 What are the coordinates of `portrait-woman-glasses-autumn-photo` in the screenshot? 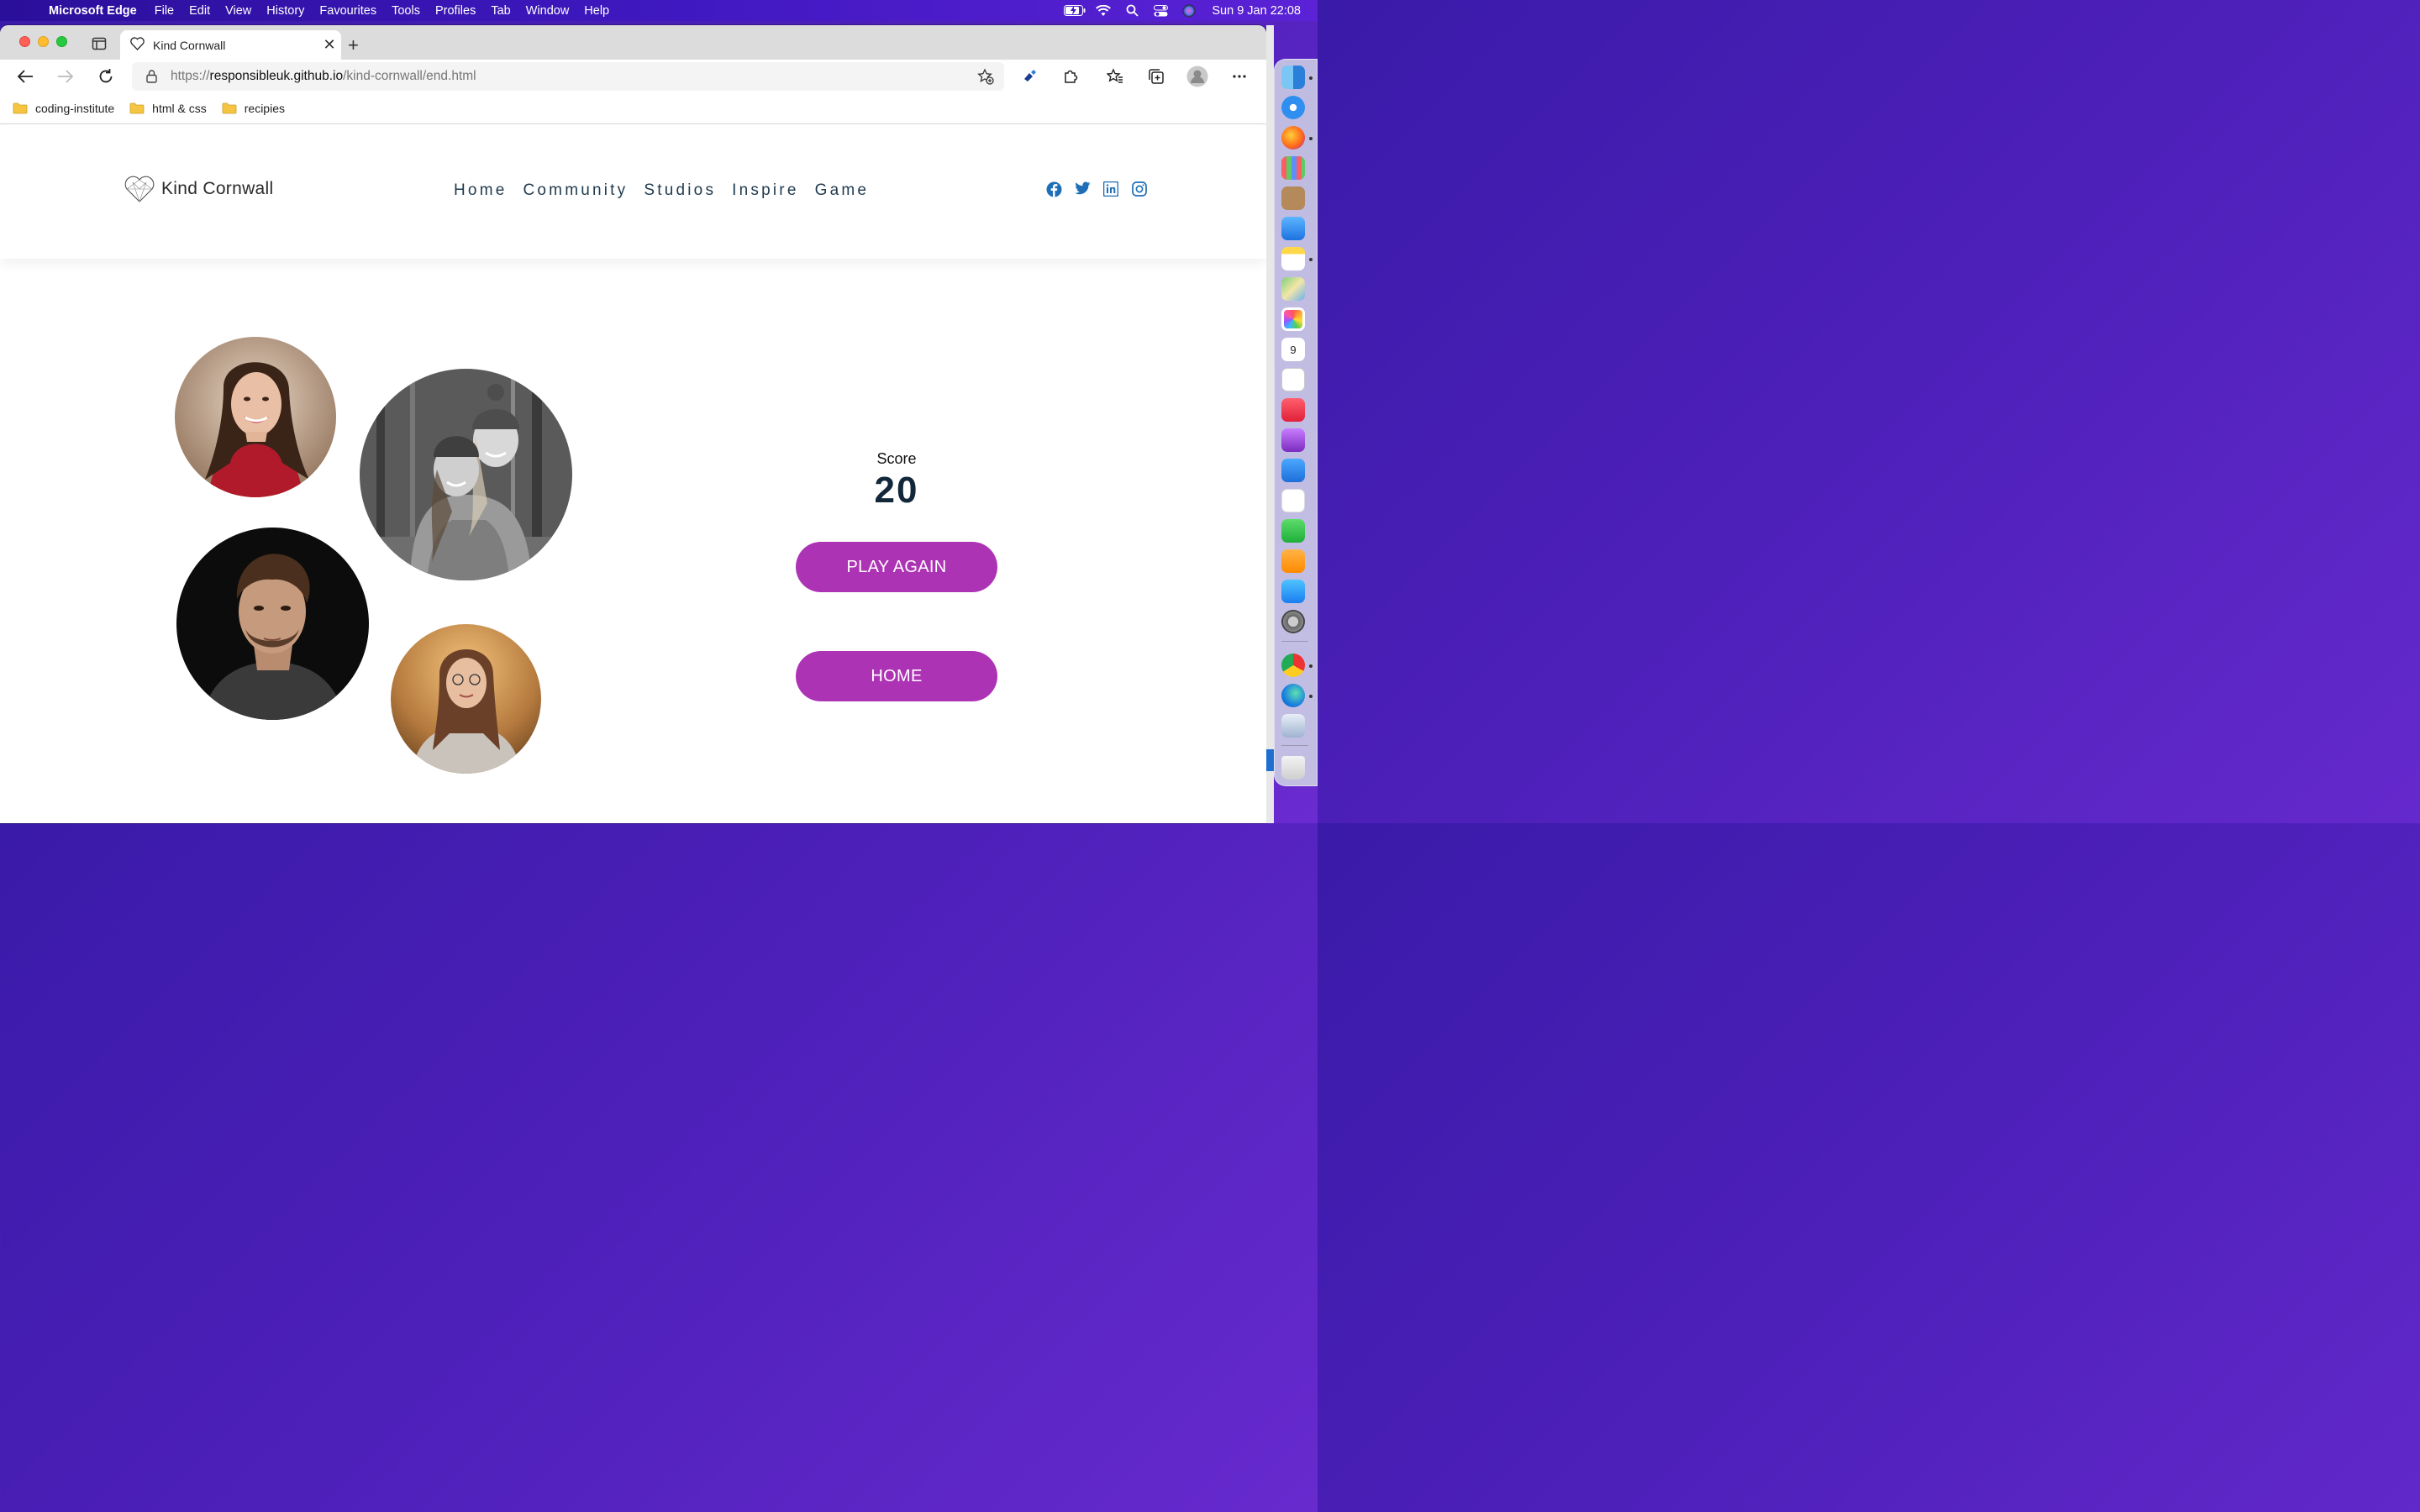 It's located at (466, 699).